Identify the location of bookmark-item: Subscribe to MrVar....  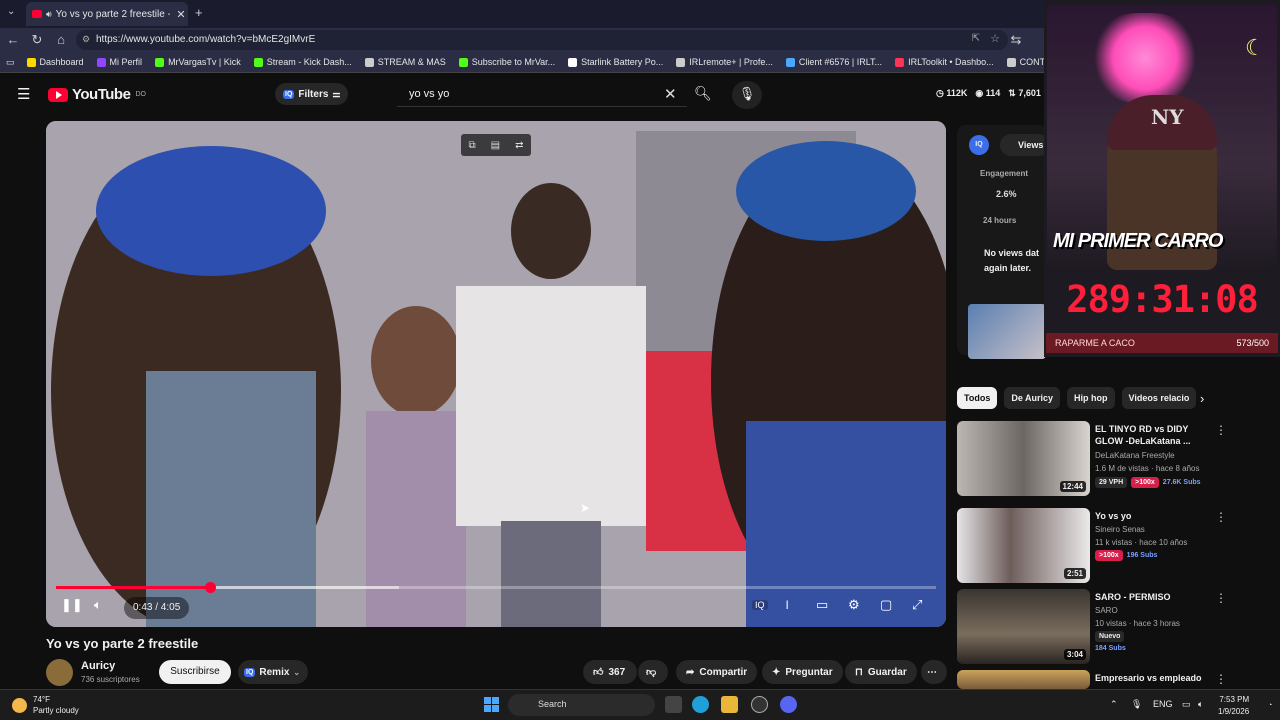
(506, 62).